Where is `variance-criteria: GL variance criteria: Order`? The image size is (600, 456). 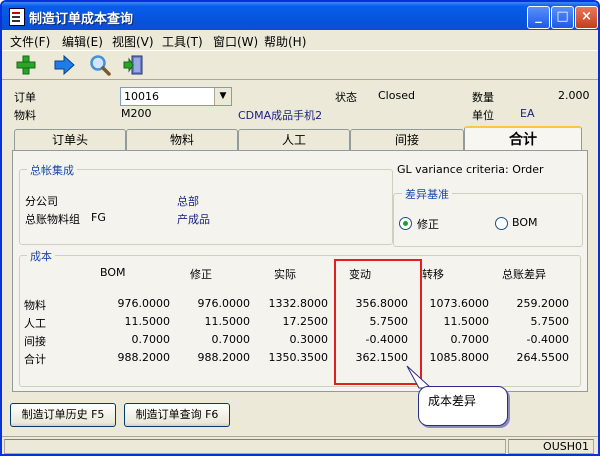
variance-criteria: GL variance criteria: Order is located at coordinates (470, 169).